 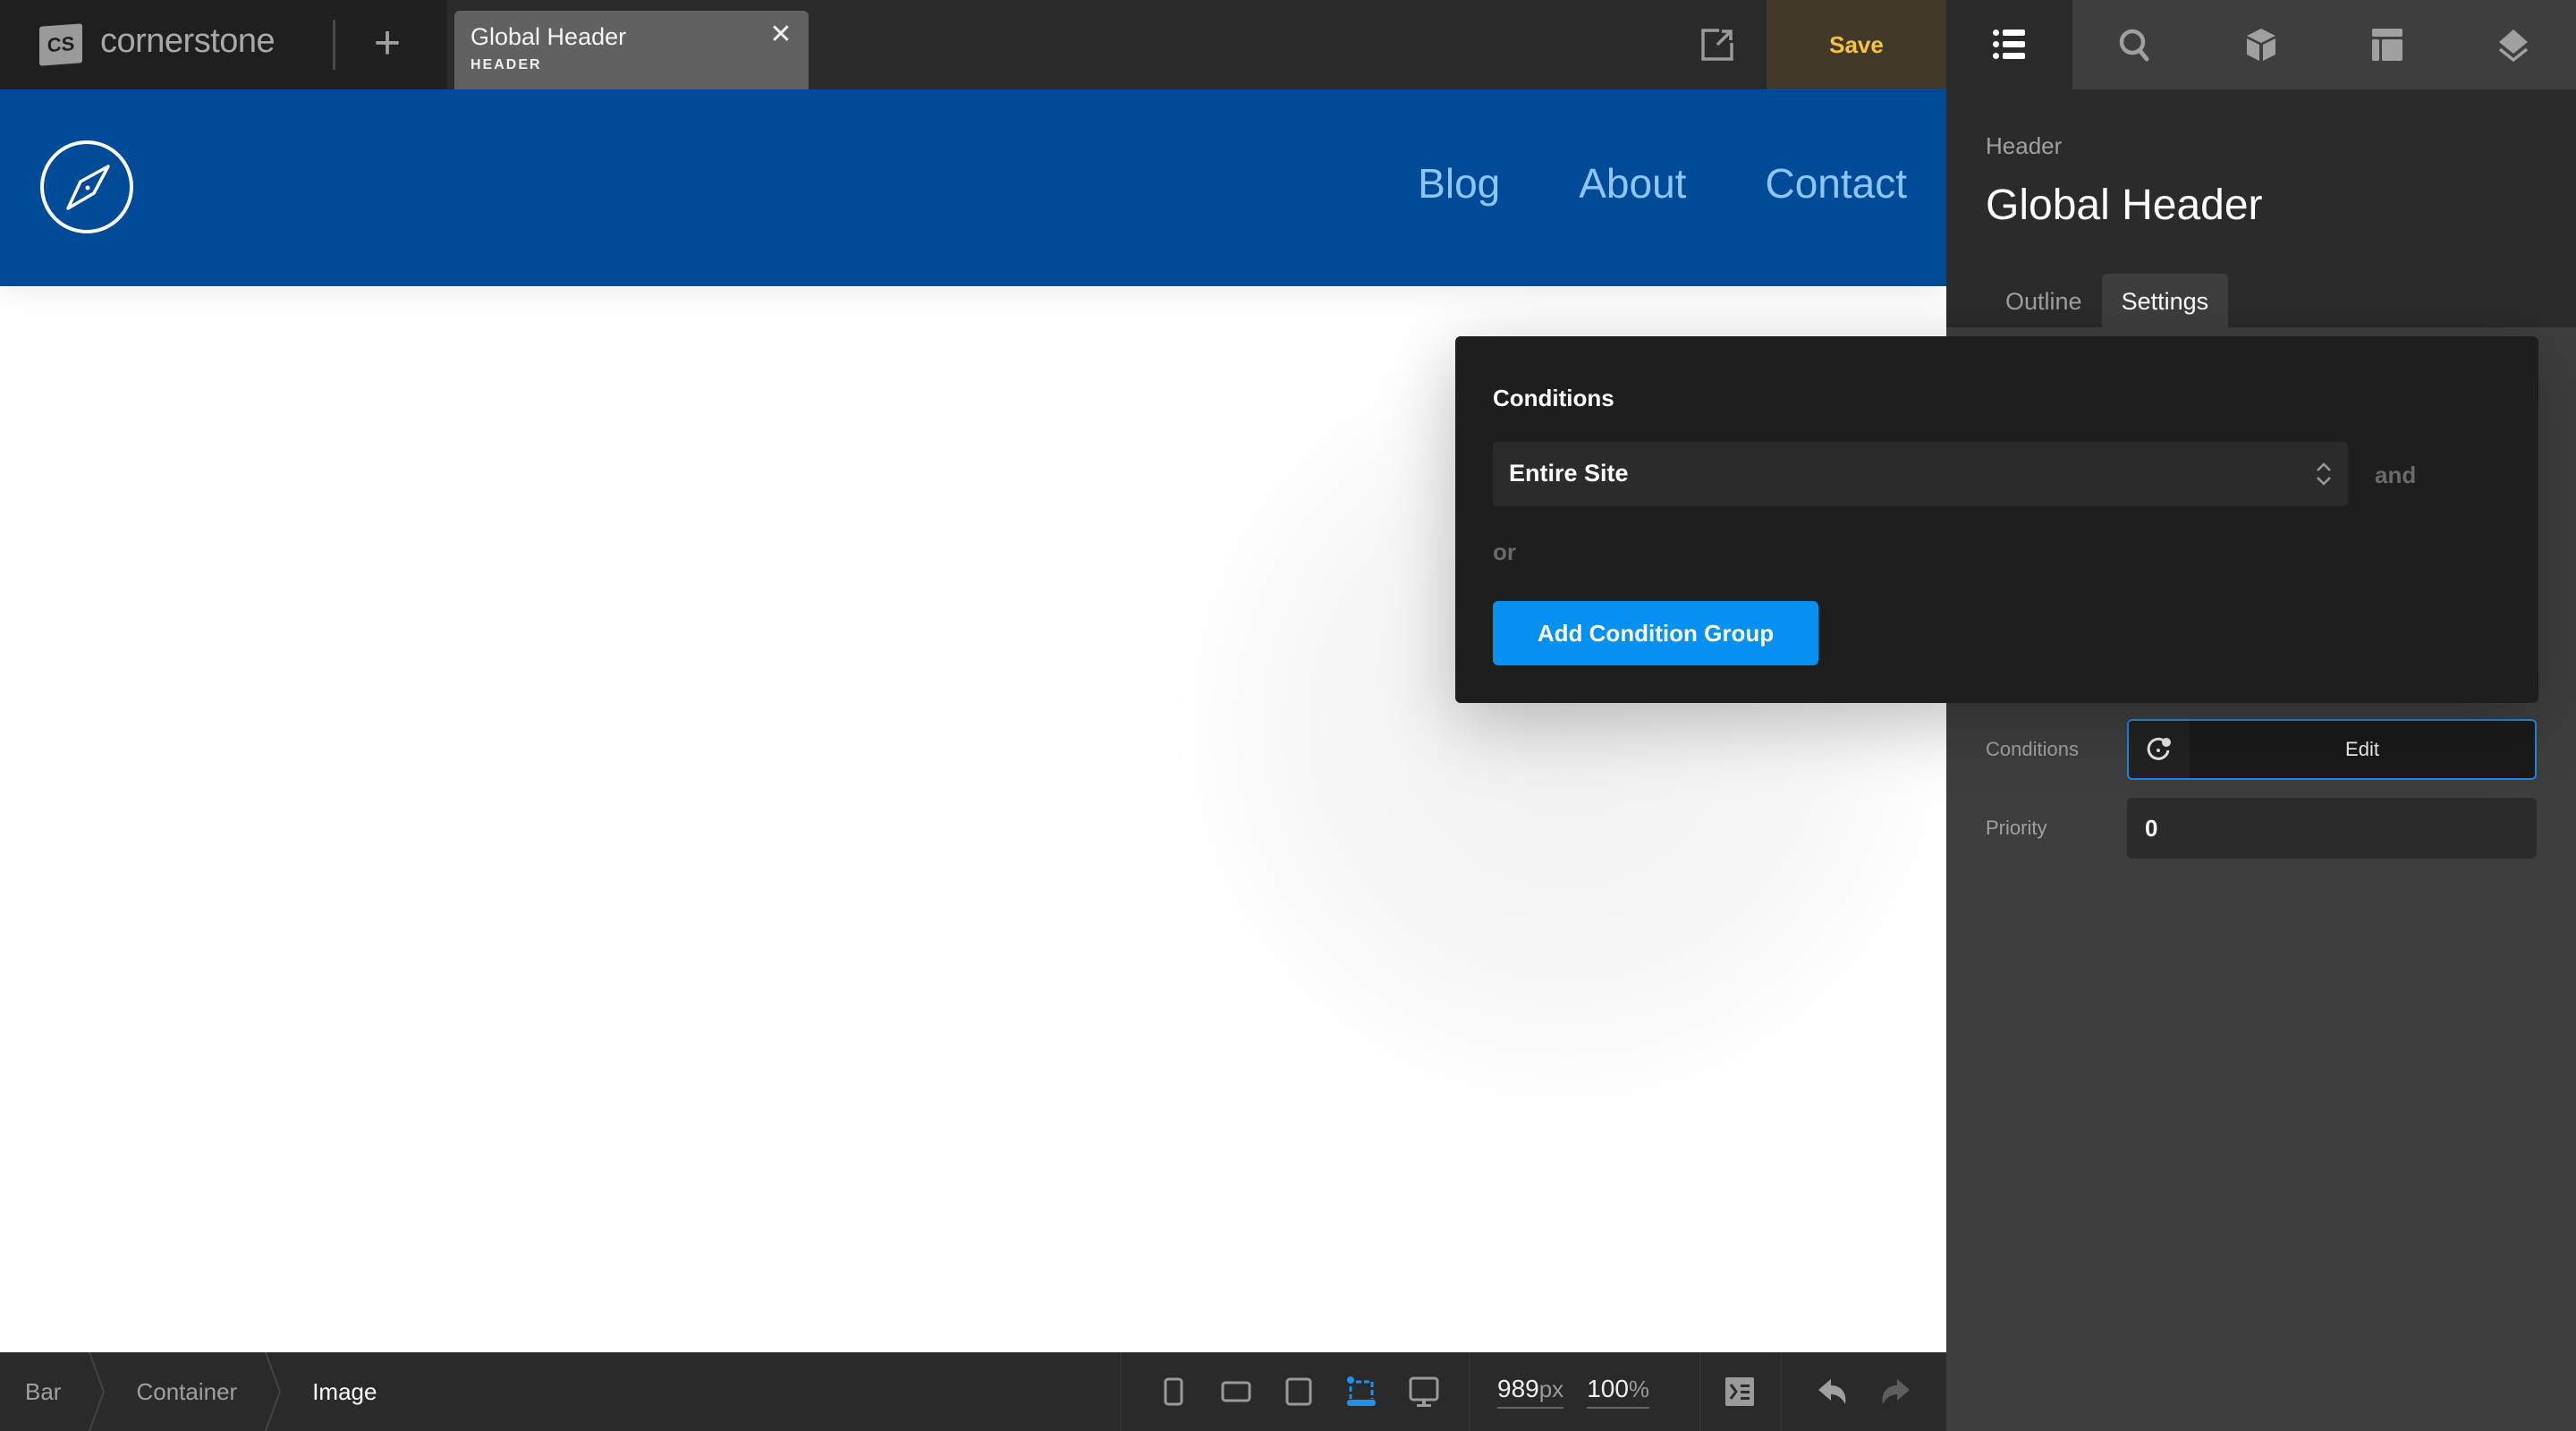 What do you see at coordinates (1632, 183) in the screenshot?
I see `nav-link-about: About` at bounding box center [1632, 183].